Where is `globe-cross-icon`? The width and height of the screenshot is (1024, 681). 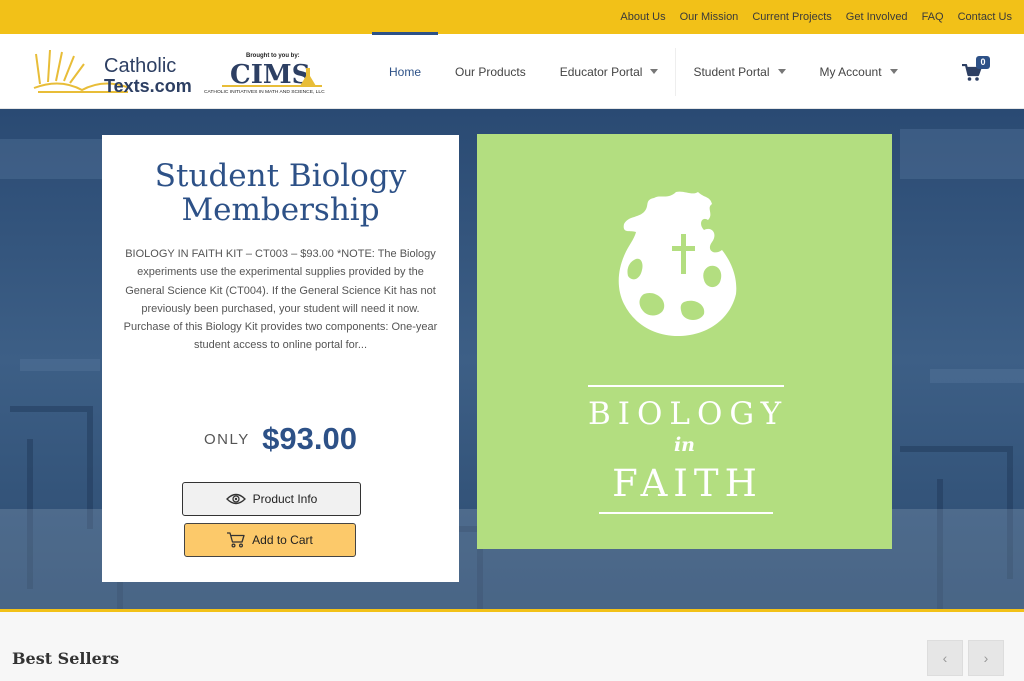
globe-cross-icon is located at coordinates (677, 263).